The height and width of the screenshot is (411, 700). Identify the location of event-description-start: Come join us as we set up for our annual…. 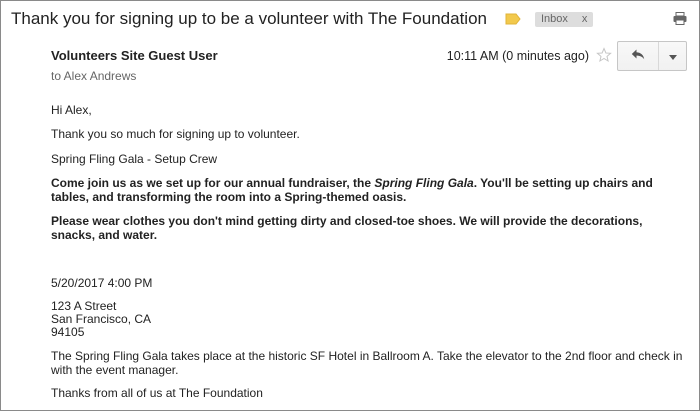
(213, 183).